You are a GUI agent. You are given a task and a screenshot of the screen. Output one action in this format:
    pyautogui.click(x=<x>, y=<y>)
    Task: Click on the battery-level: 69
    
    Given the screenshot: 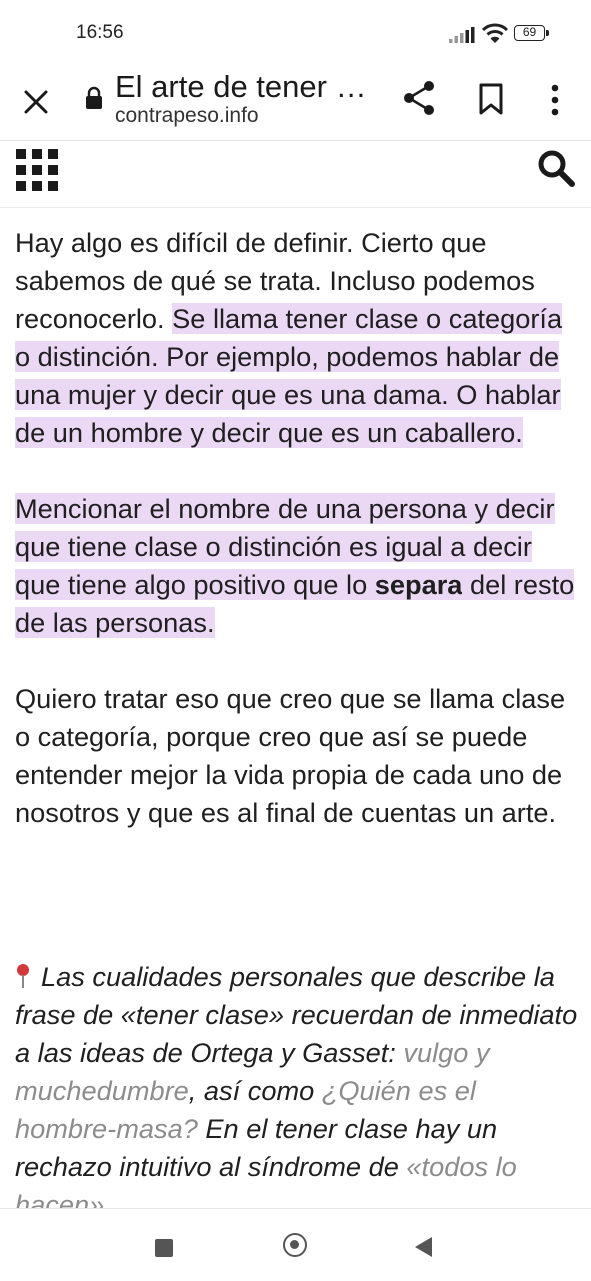 What is the action you would take?
    pyautogui.click(x=529, y=33)
    